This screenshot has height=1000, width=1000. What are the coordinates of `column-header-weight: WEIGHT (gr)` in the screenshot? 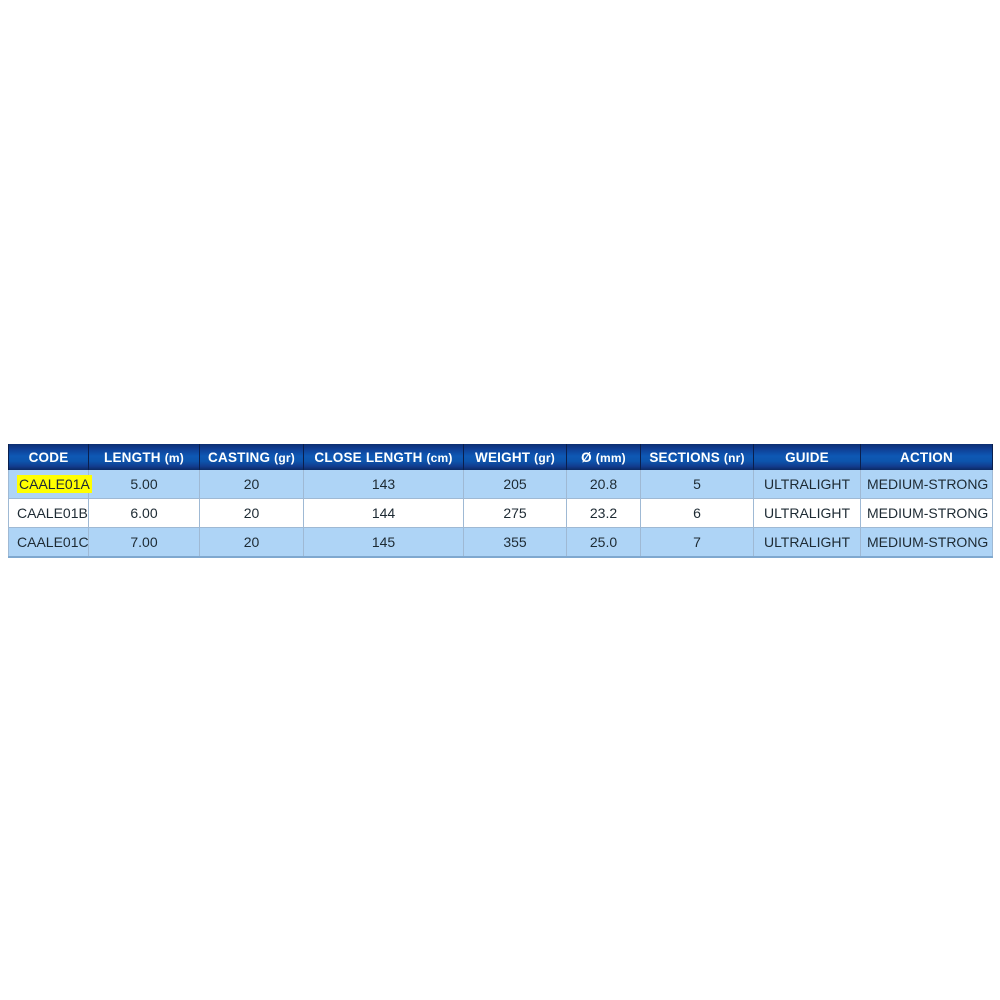 It's located at (515, 457).